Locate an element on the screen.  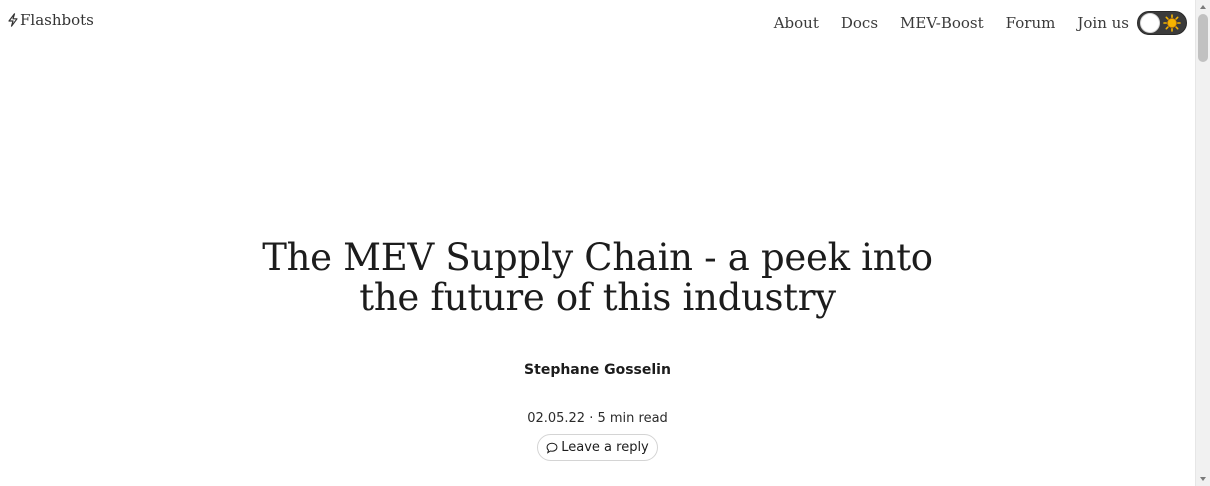
scroll-thumb is located at coordinates (1203, 38).